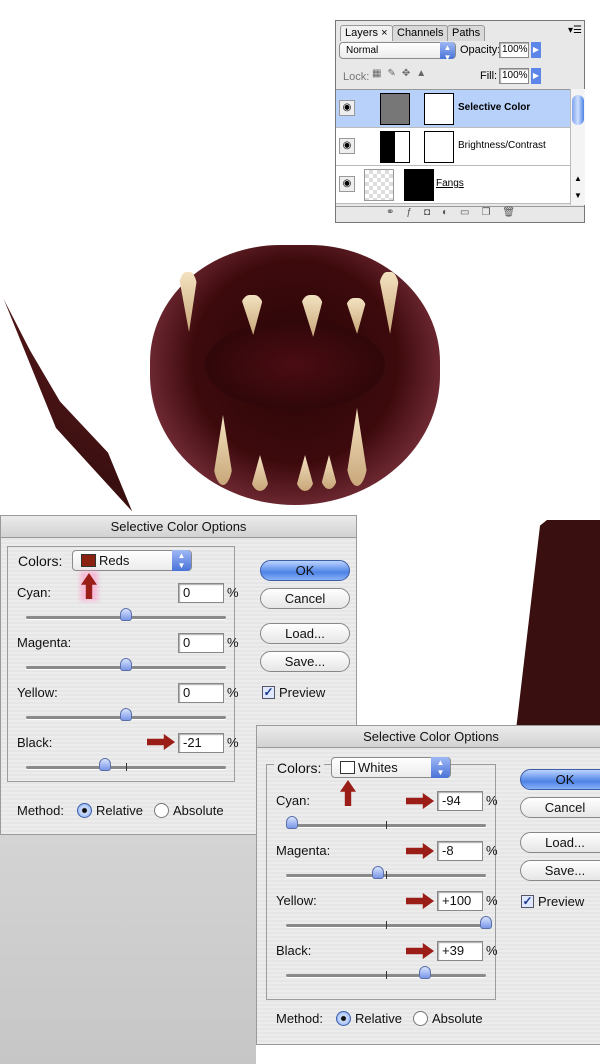 The image size is (600, 1064). Describe the element at coordinates (128, 949) in the screenshot. I see `gray-backdrop` at that location.